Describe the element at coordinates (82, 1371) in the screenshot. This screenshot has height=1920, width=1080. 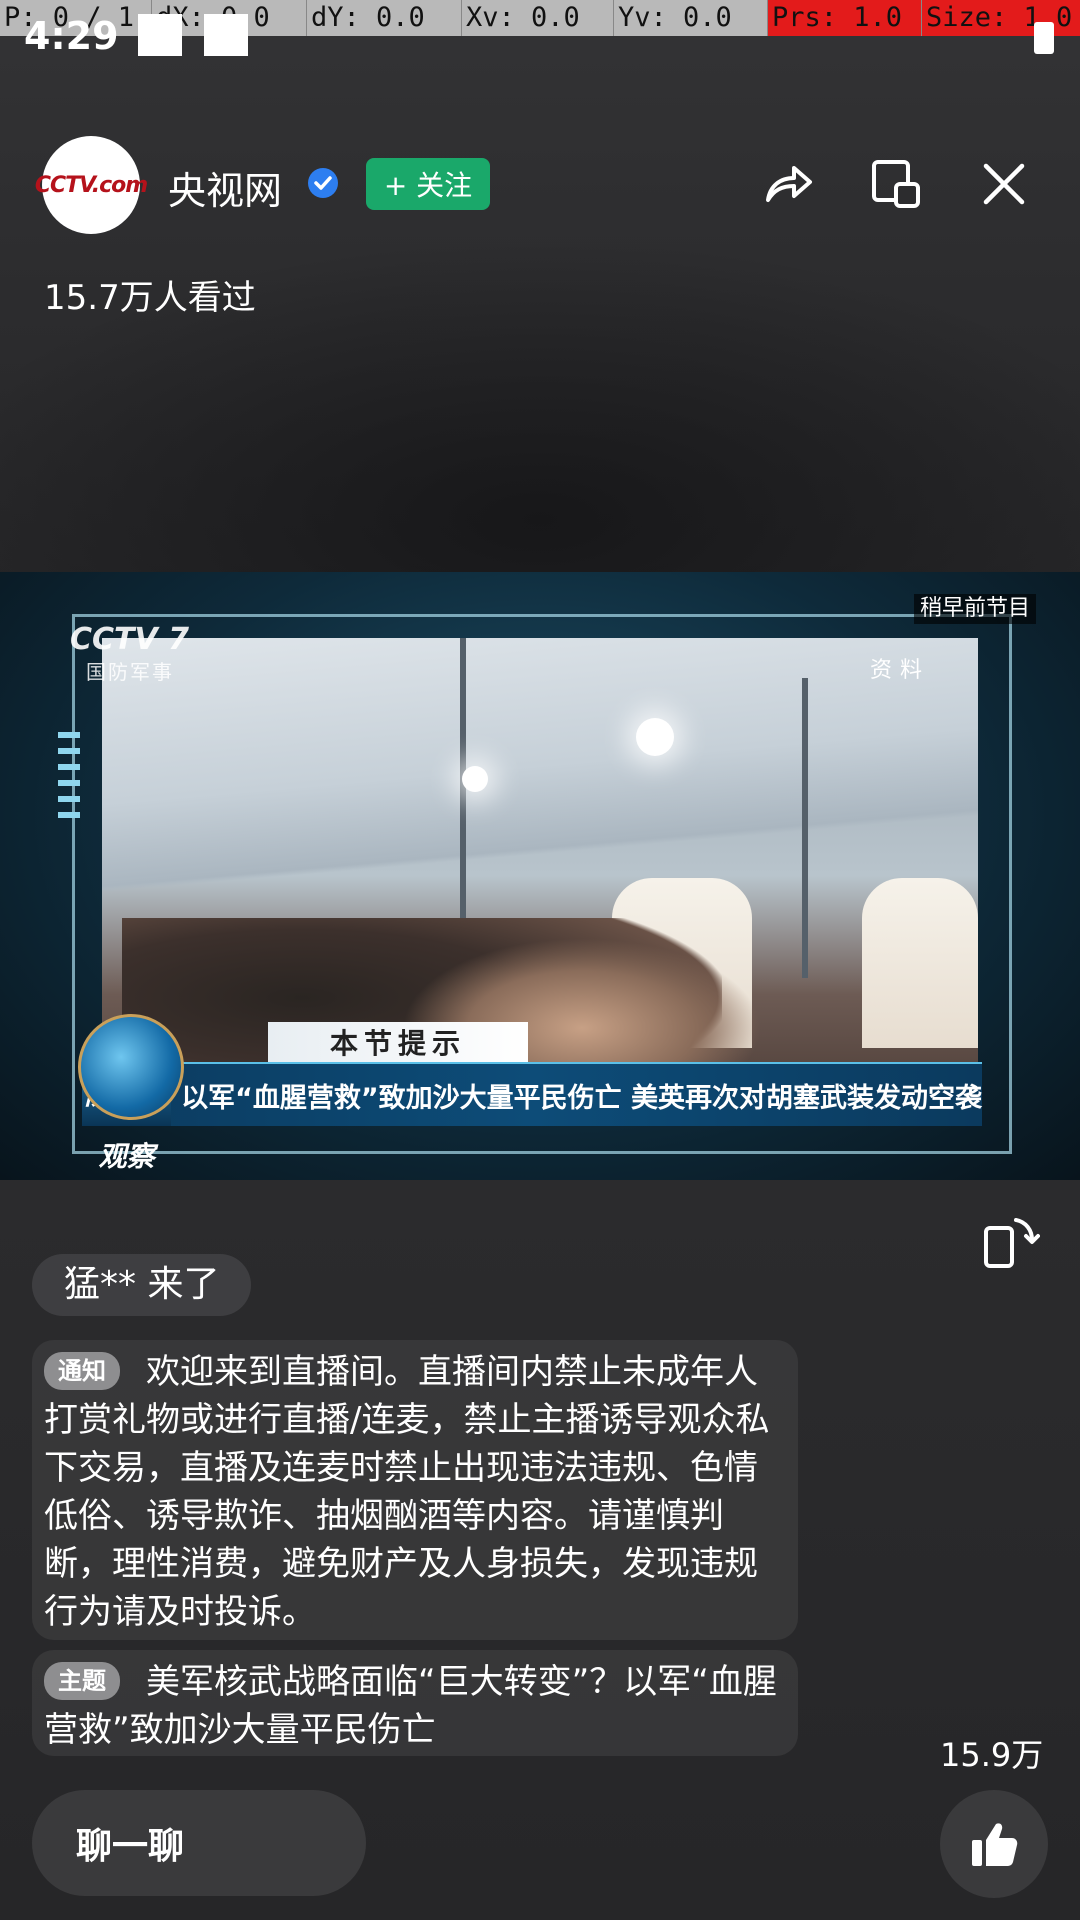
I see `notice-tag: 通知` at that location.